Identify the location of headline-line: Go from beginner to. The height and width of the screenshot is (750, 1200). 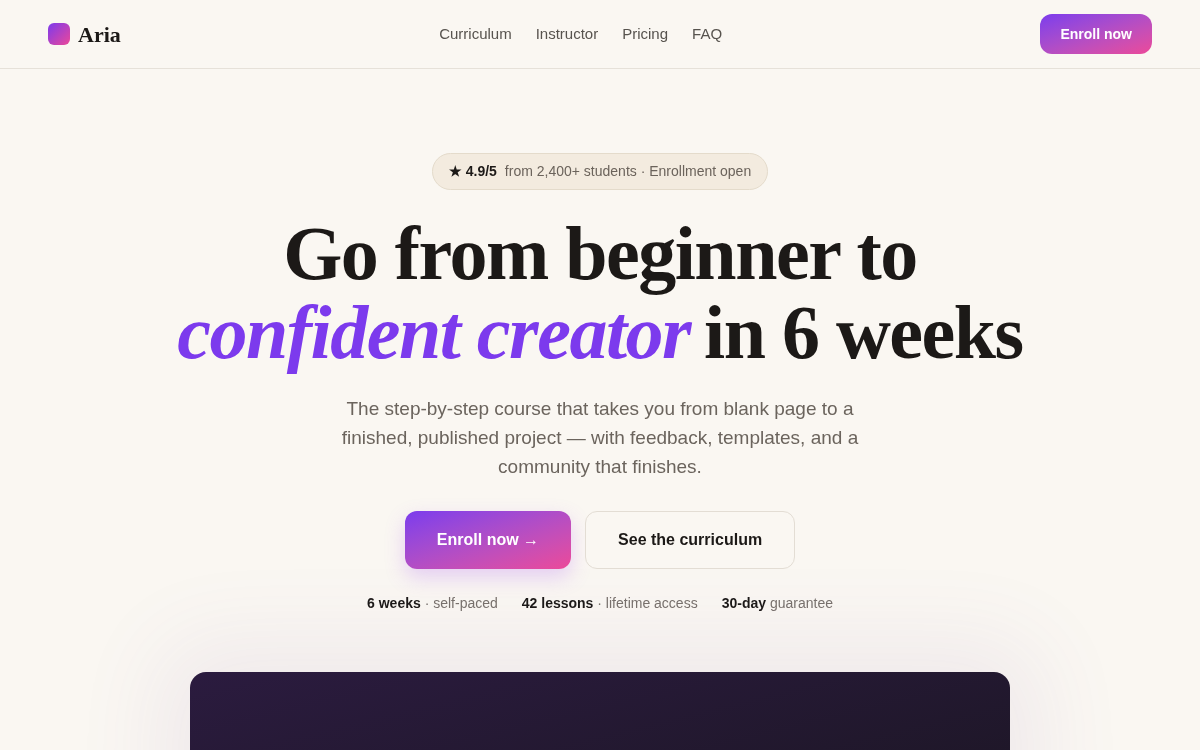
(600, 253).